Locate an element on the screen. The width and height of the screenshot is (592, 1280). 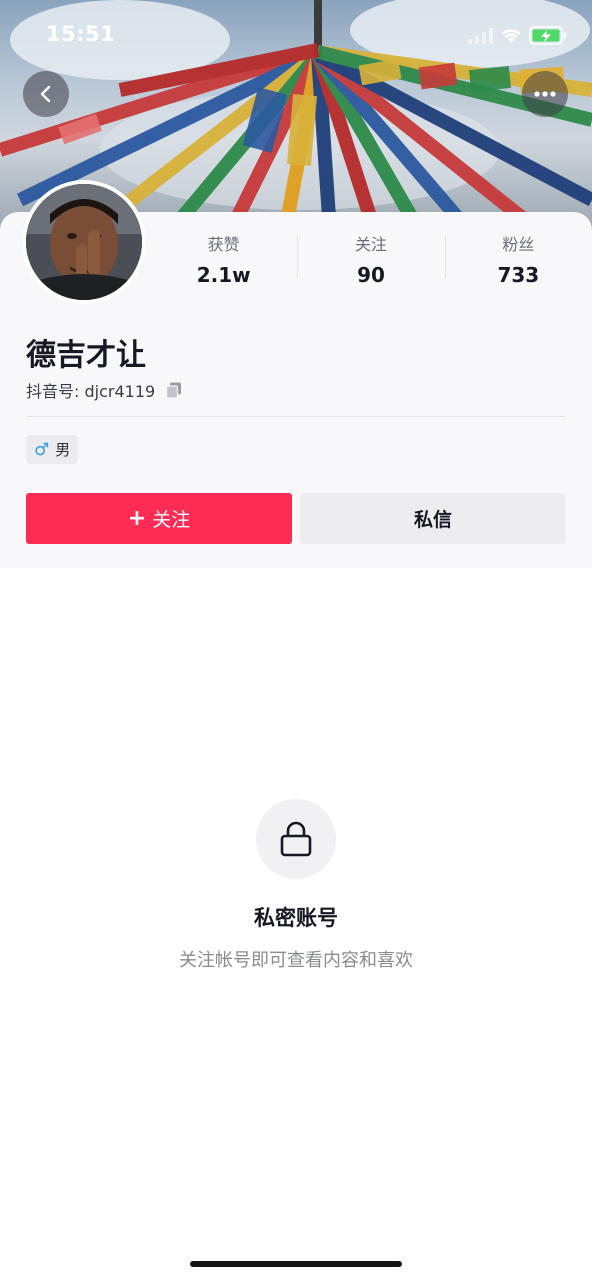
avatar is located at coordinates (84, 242).